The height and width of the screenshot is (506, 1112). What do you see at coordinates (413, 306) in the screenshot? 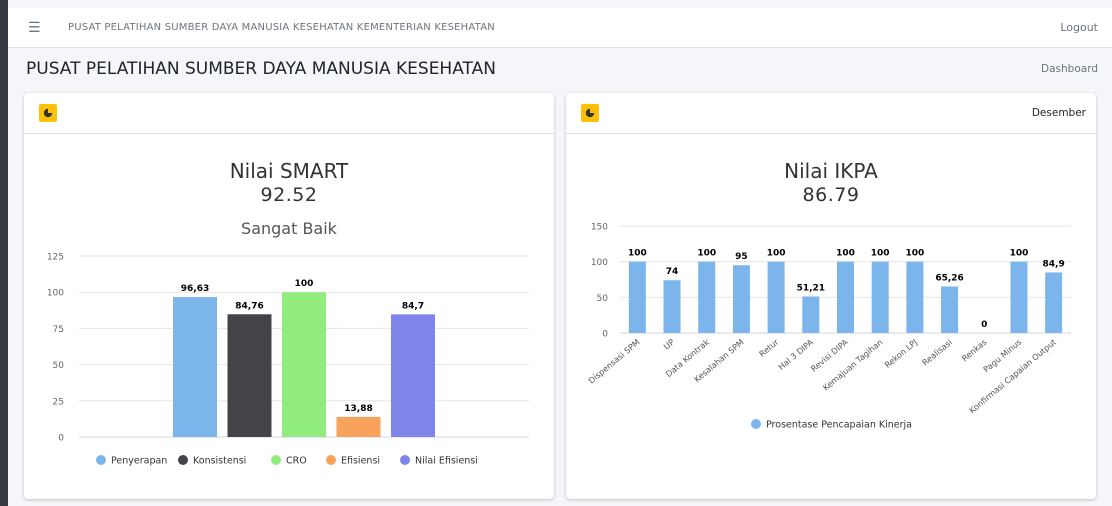
I see `data-label: 84,7` at bounding box center [413, 306].